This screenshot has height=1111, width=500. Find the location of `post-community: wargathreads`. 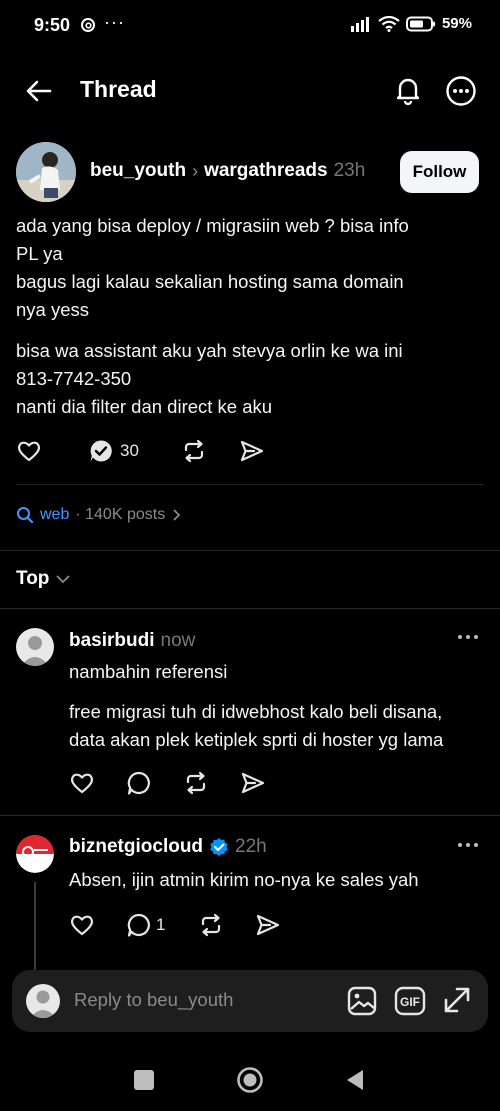

post-community: wargathreads is located at coordinates (266, 171).